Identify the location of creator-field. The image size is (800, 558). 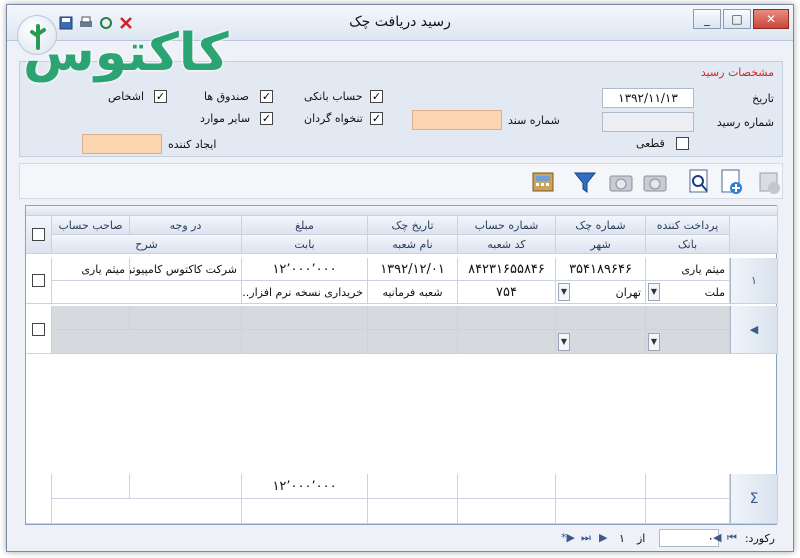
(122, 144).